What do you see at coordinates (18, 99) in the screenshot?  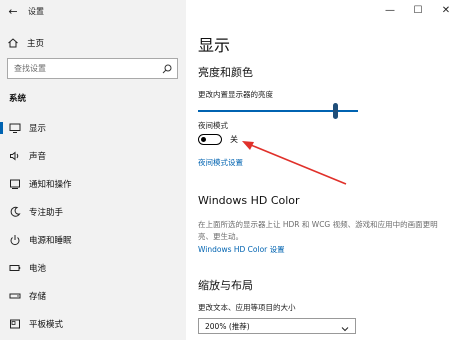 I see `section-title: 系统` at bounding box center [18, 99].